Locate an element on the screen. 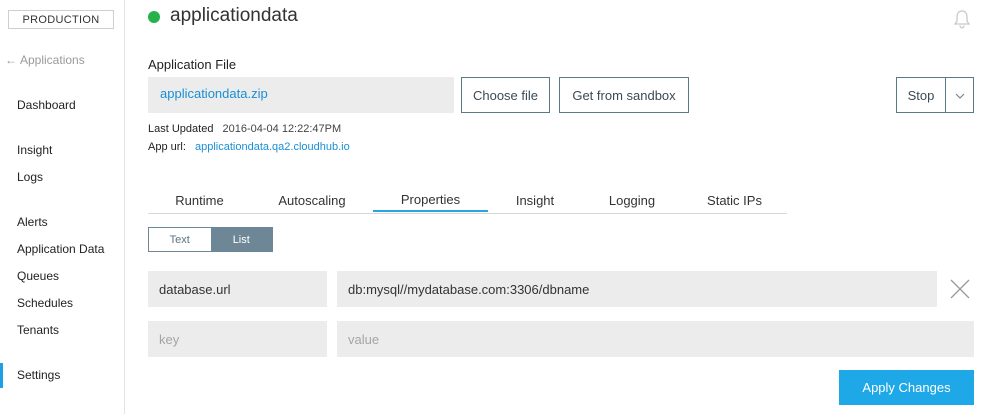 The width and height of the screenshot is (981, 414). sidebar-item-settings: Settings is located at coordinates (38, 375).